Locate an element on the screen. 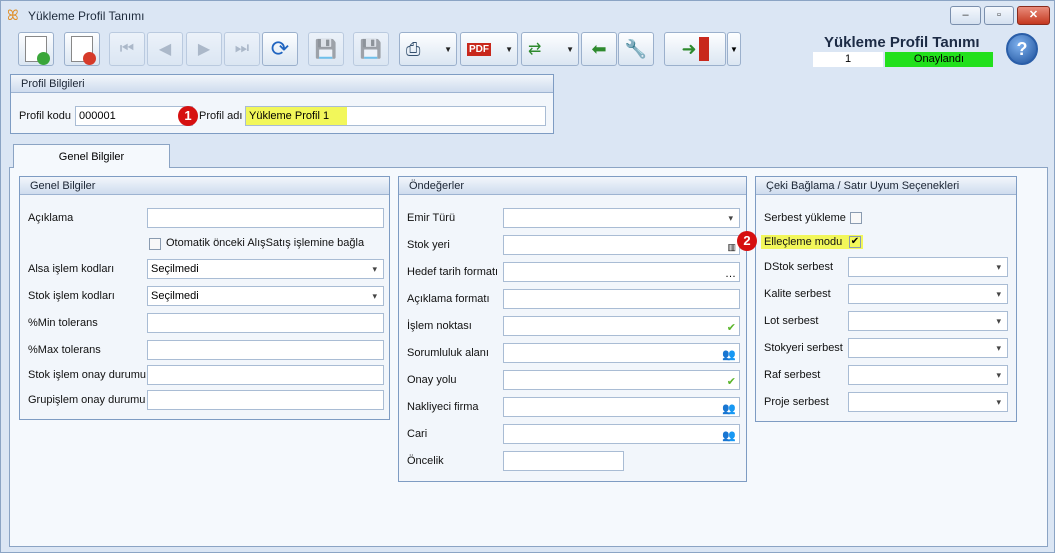 Image resolution: width=1055 pixels, height=553 pixels. new-button is located at coordinates (36, 49).